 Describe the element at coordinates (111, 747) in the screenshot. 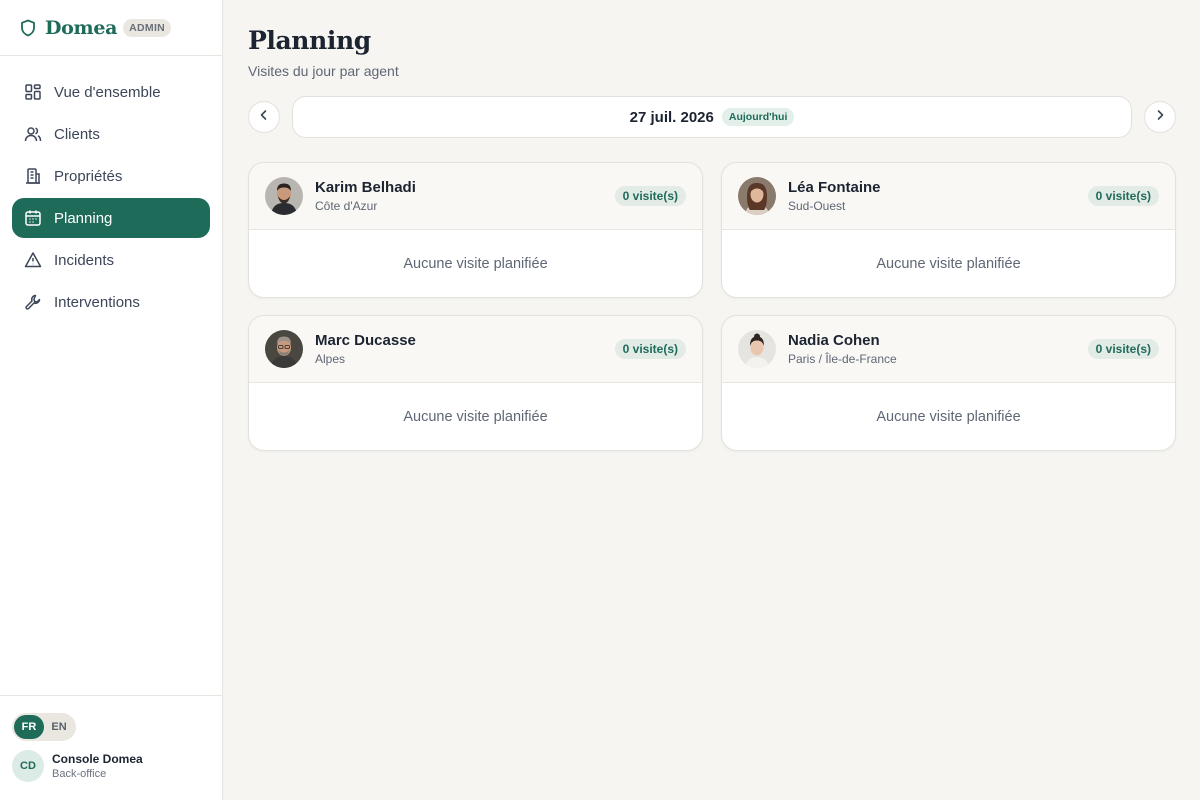

I see `sidebar-footer: FR EN CD Console Domea Back-office` at that location.